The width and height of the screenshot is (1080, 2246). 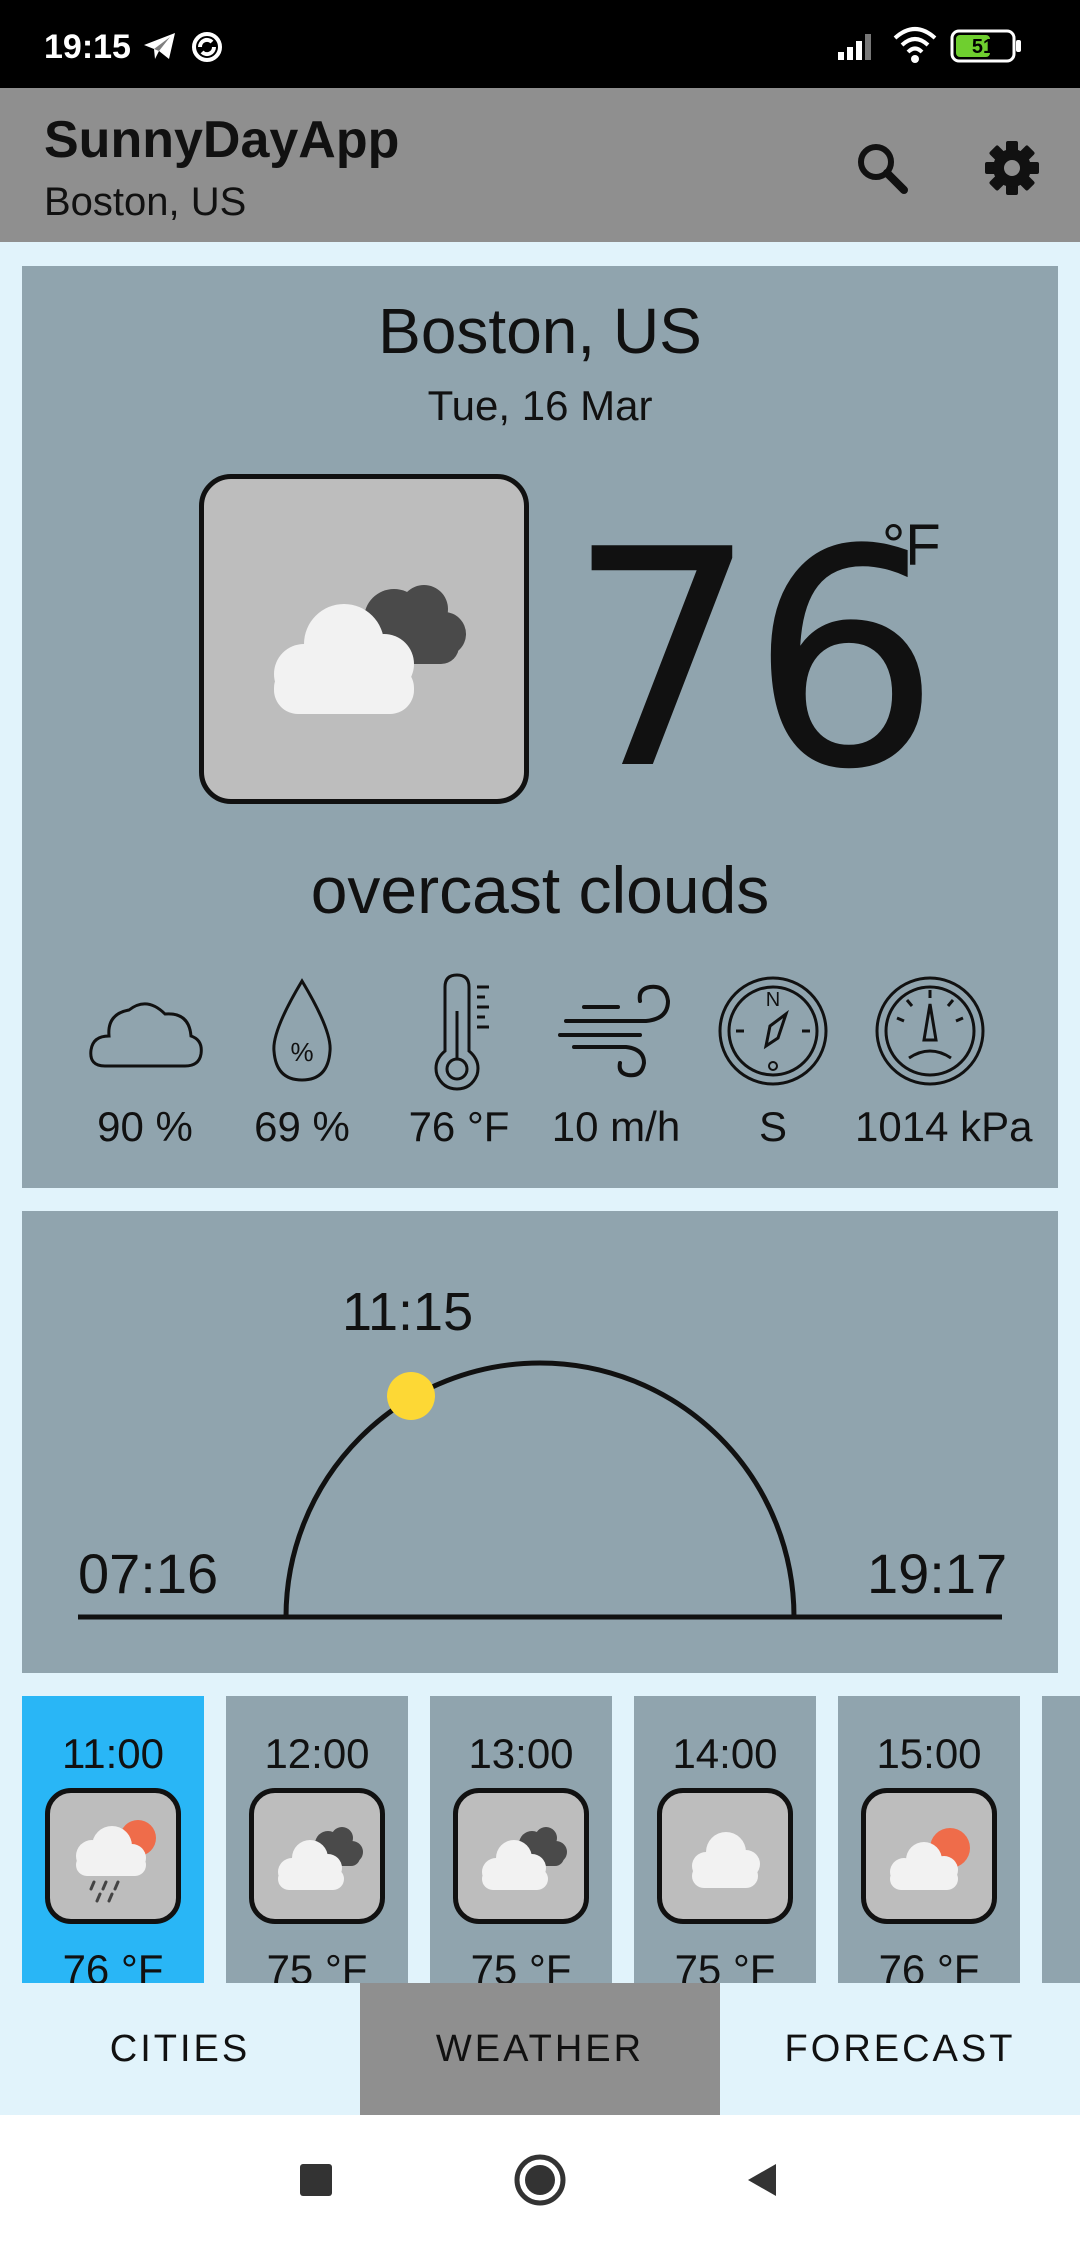 I want to click on hourly-item: 11:00 76 °F, so click(x=113, y=1839).